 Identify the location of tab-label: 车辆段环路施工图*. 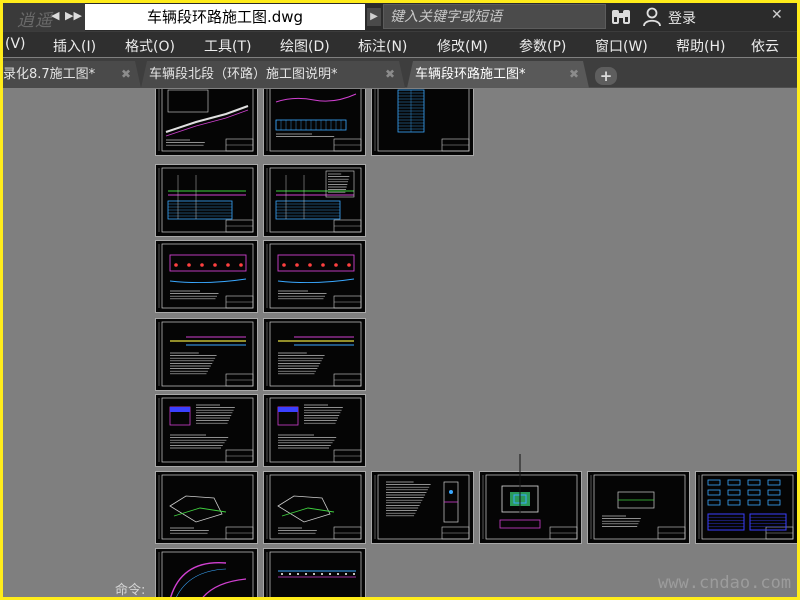
(470, 74).